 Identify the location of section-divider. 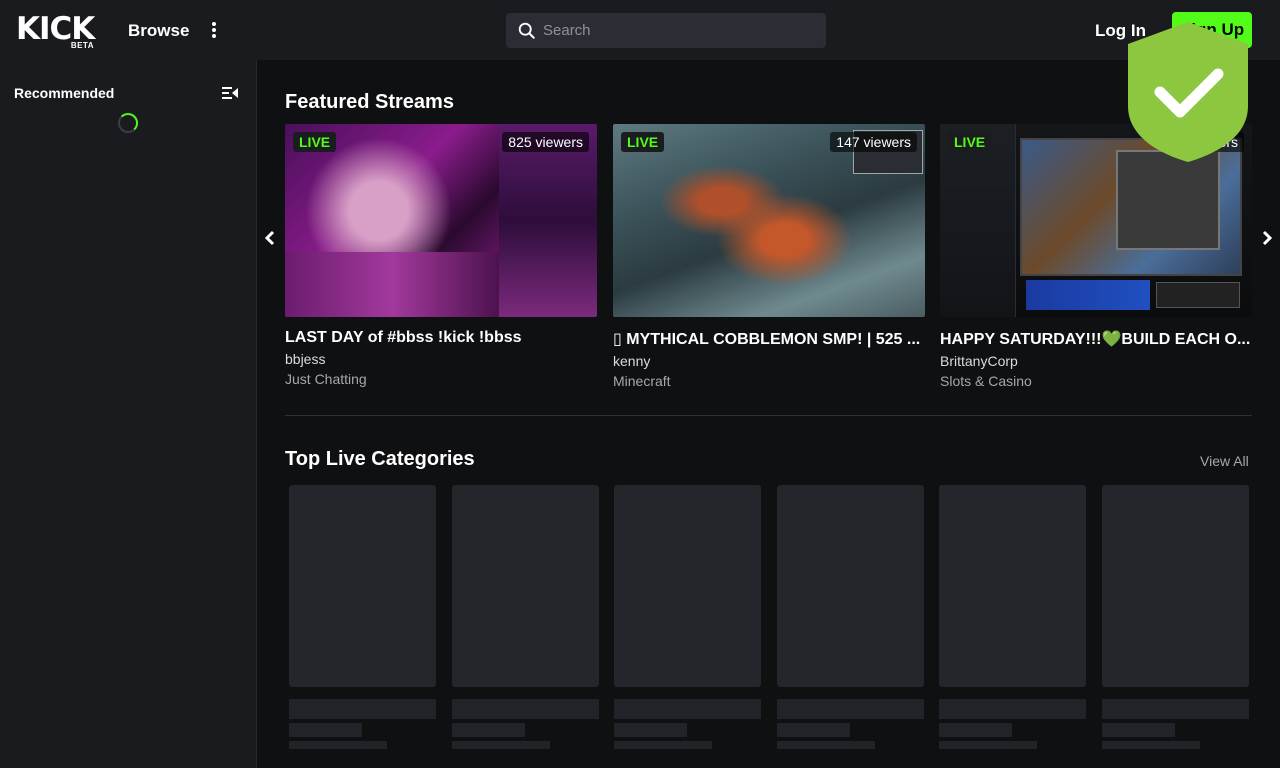
(768, 415).